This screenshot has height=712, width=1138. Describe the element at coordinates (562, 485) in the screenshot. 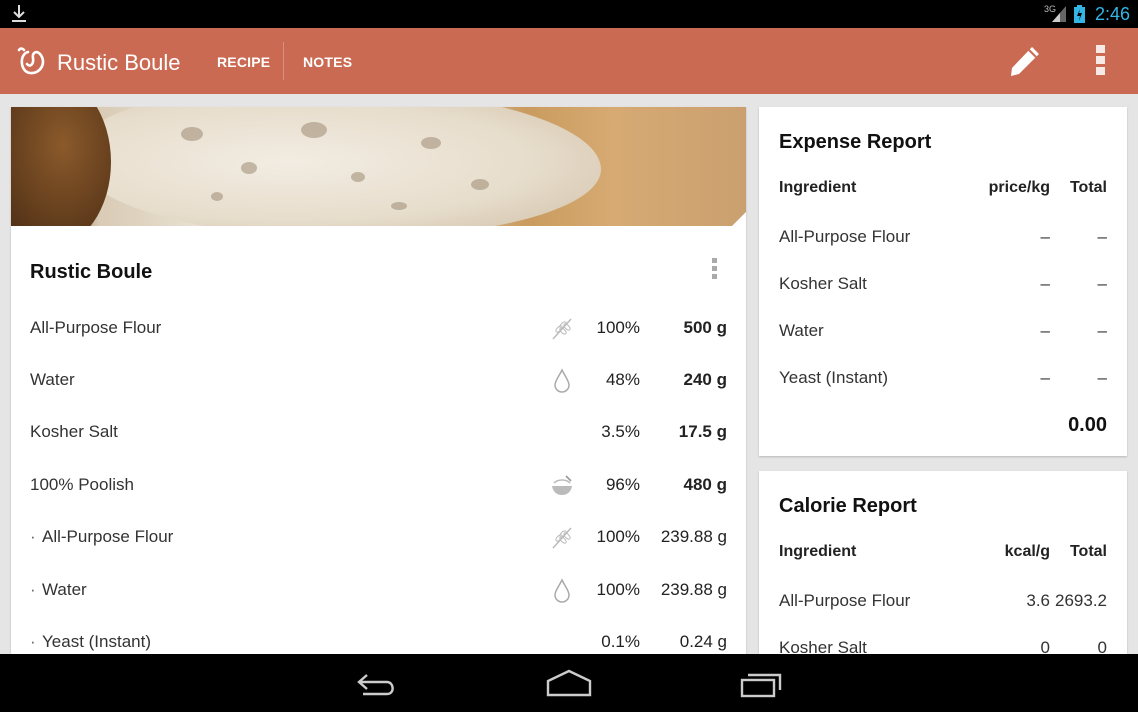

I see `preferment-bowl-icon` at that location.